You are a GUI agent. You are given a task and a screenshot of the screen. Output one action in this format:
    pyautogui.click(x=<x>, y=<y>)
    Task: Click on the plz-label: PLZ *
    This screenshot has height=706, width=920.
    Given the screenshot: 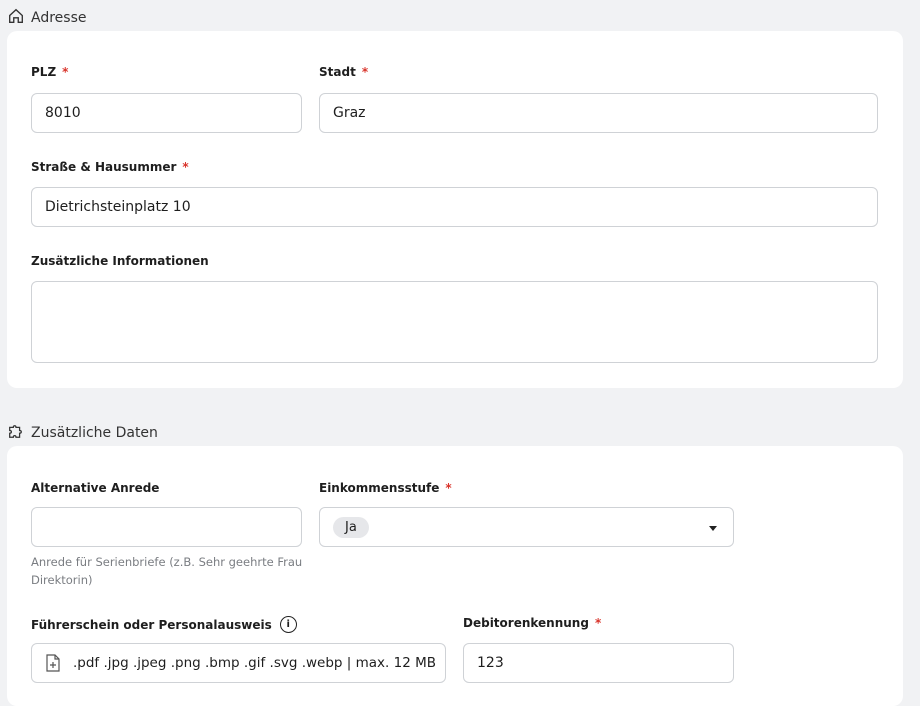 What is the action you would take?
    pyautogui.click(x=50, y=72)
    